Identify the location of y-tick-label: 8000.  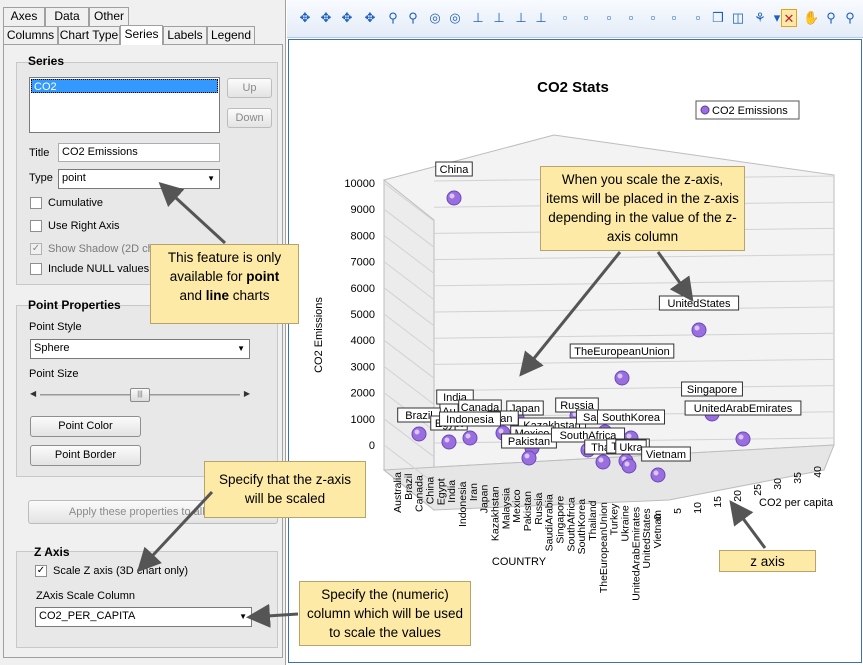
(363, 236).